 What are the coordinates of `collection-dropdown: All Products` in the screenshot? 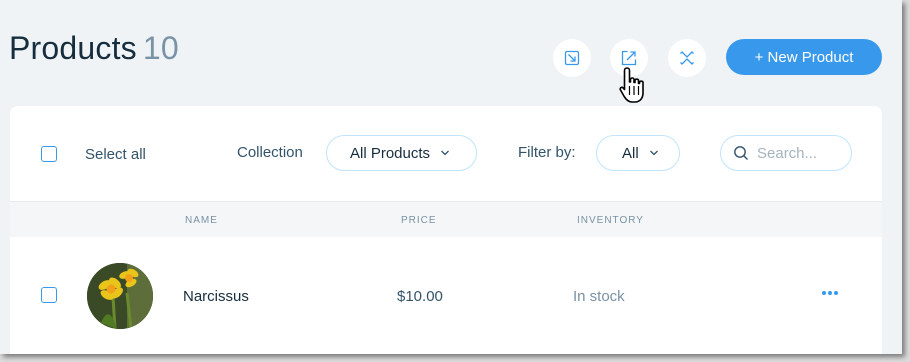 It's located at (401, 153).